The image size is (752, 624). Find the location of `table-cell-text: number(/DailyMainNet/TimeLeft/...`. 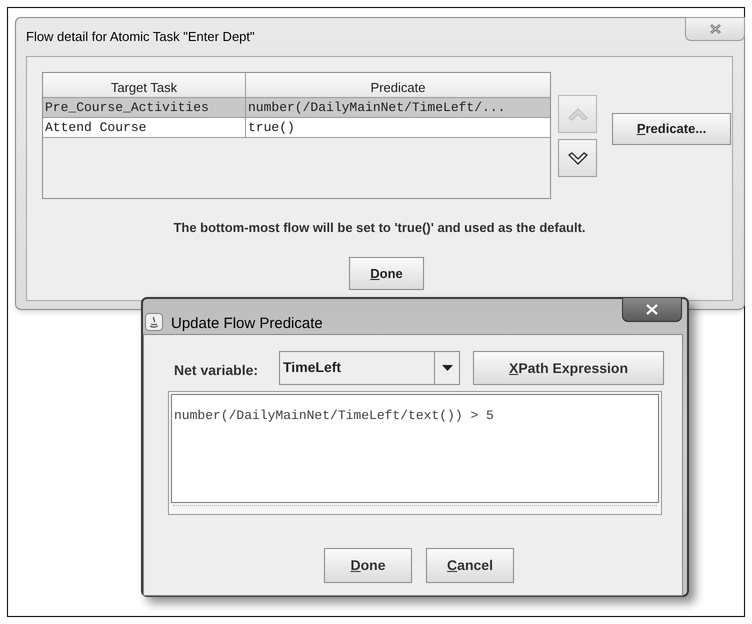

table-cell-text: number(/DailyMainNet/TimeLeft/... is located at coordinates (376, 108).